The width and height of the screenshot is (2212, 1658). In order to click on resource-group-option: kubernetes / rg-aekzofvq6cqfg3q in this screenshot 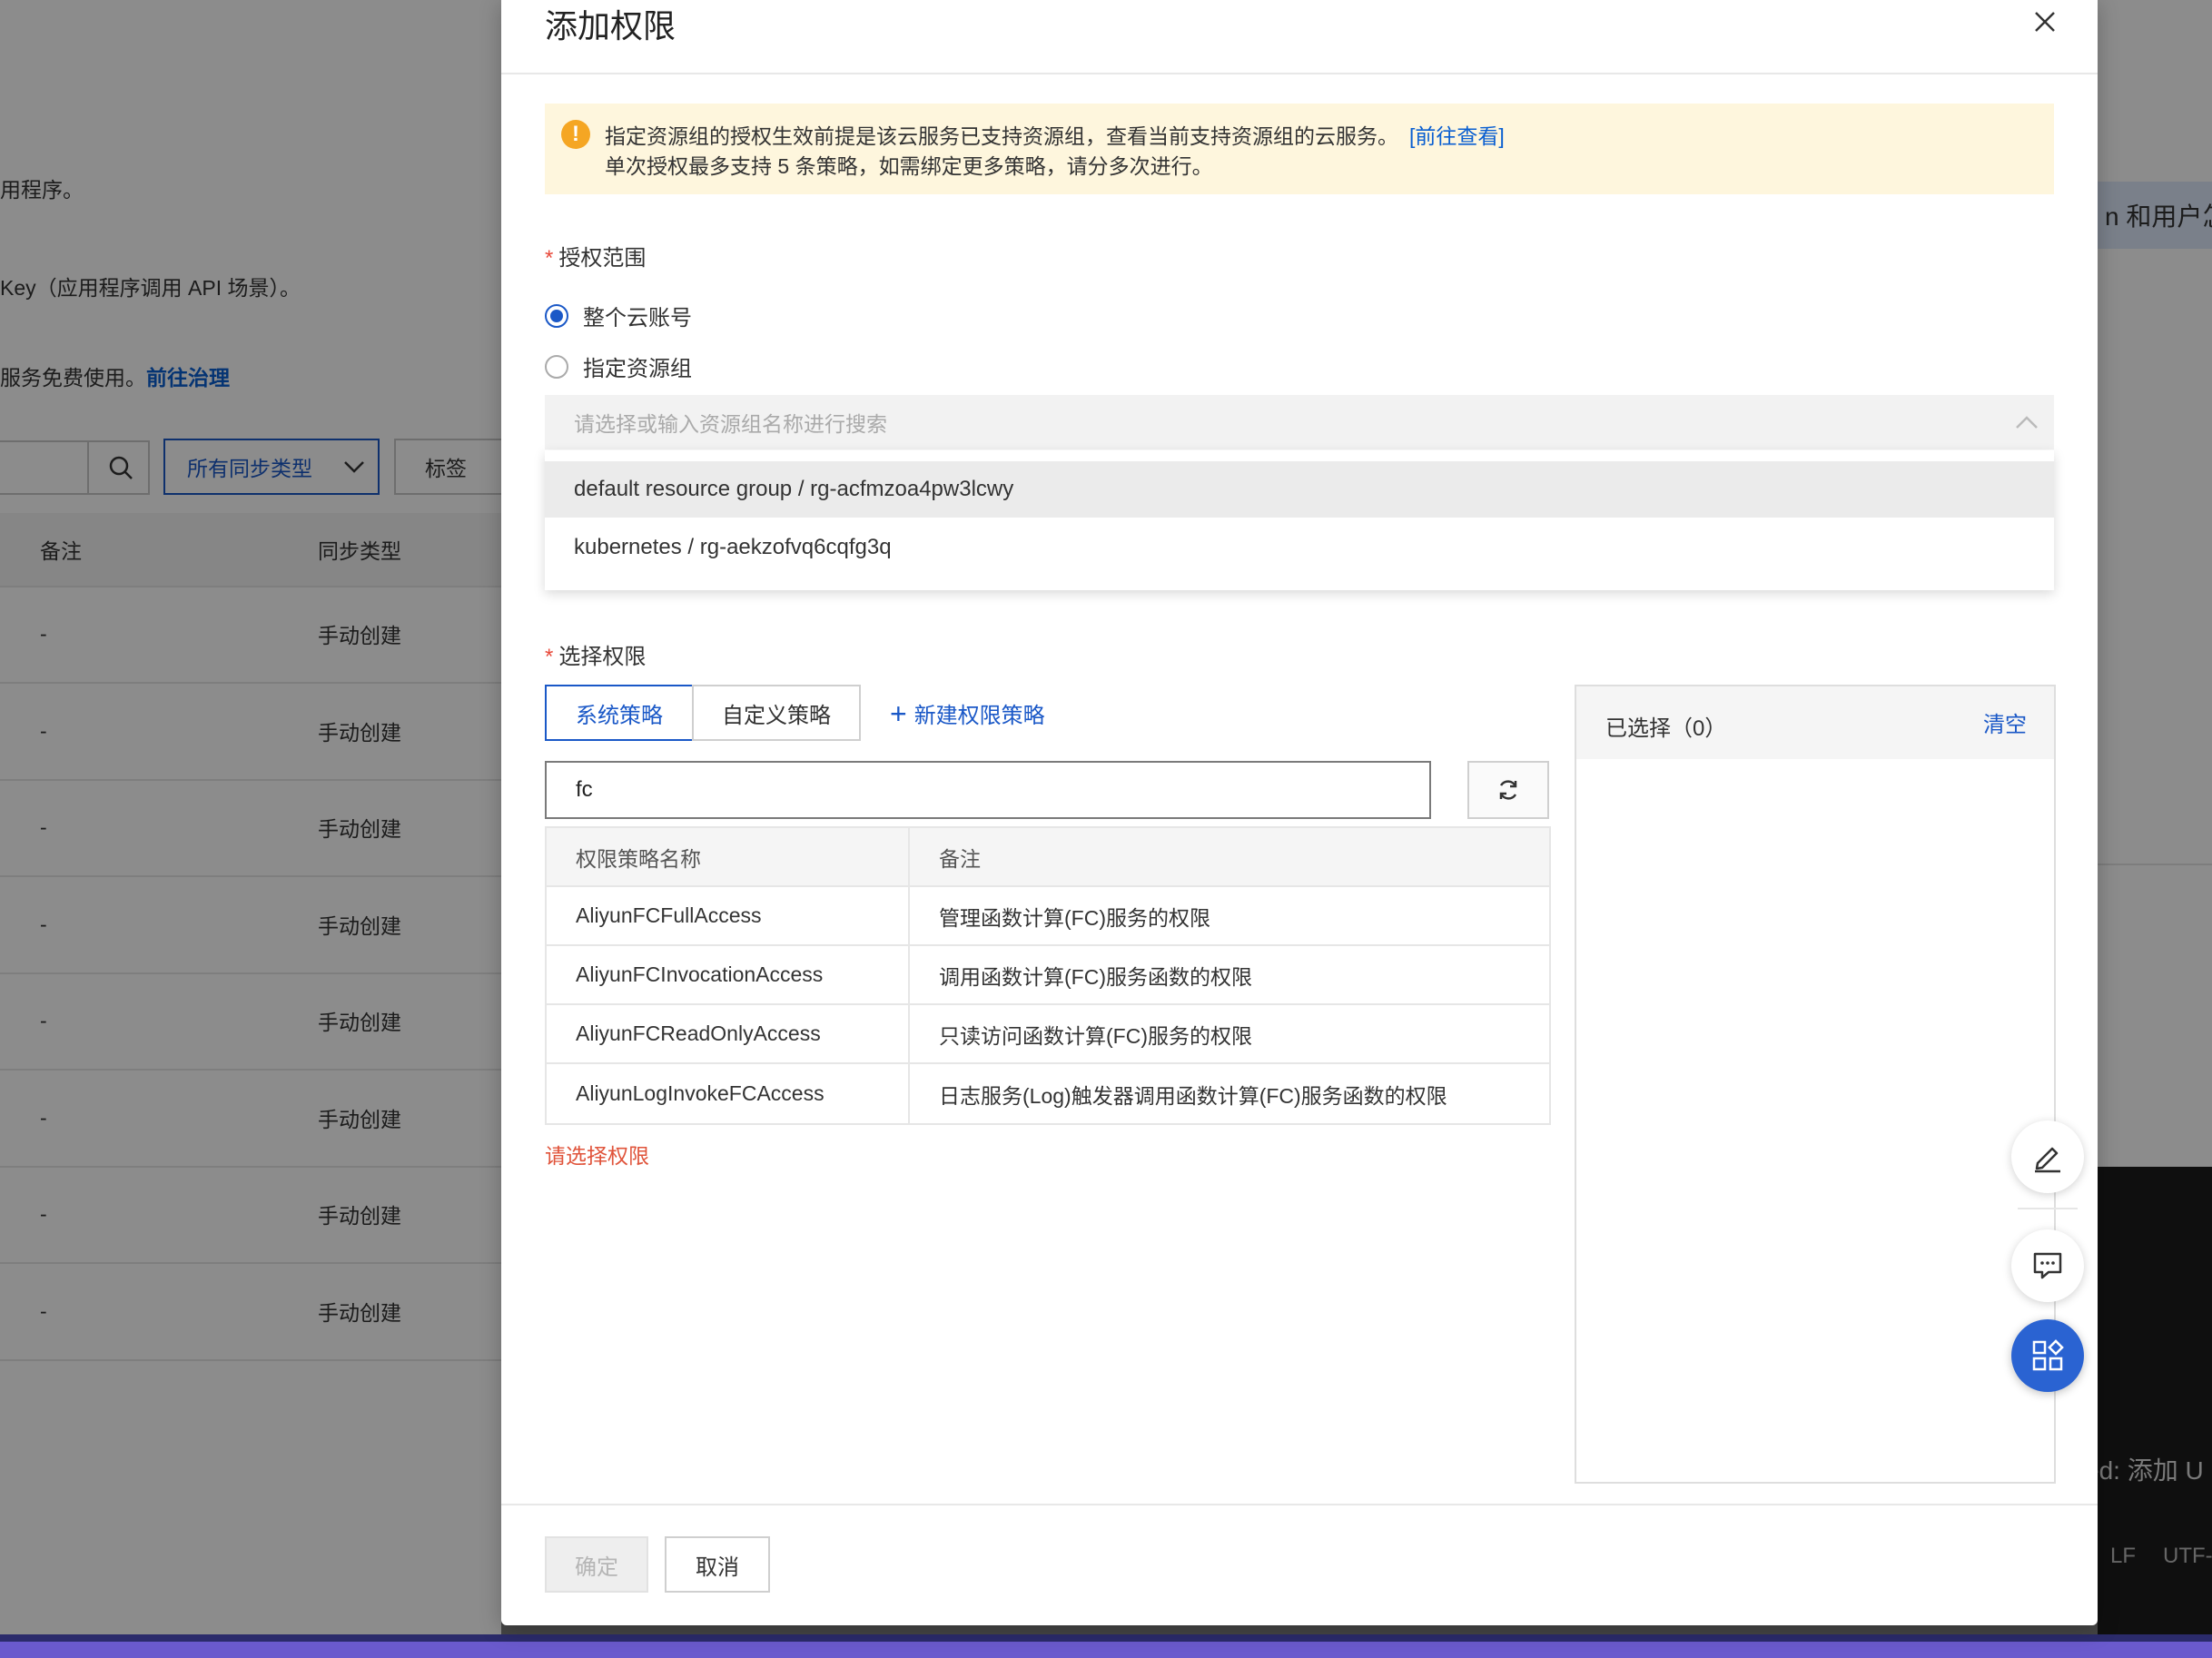, I will do `click(1299, 548)`.